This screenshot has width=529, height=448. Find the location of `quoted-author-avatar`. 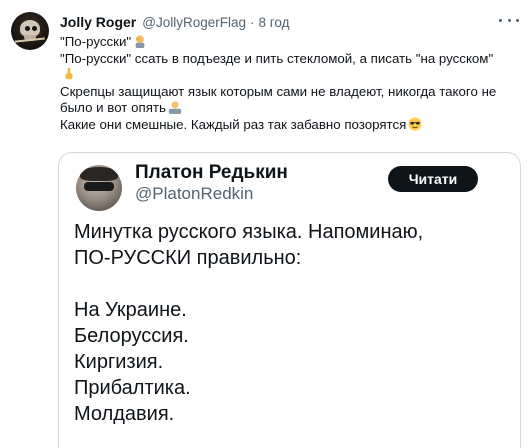

quoted-author-avatar is located at coordinates (99, 188).